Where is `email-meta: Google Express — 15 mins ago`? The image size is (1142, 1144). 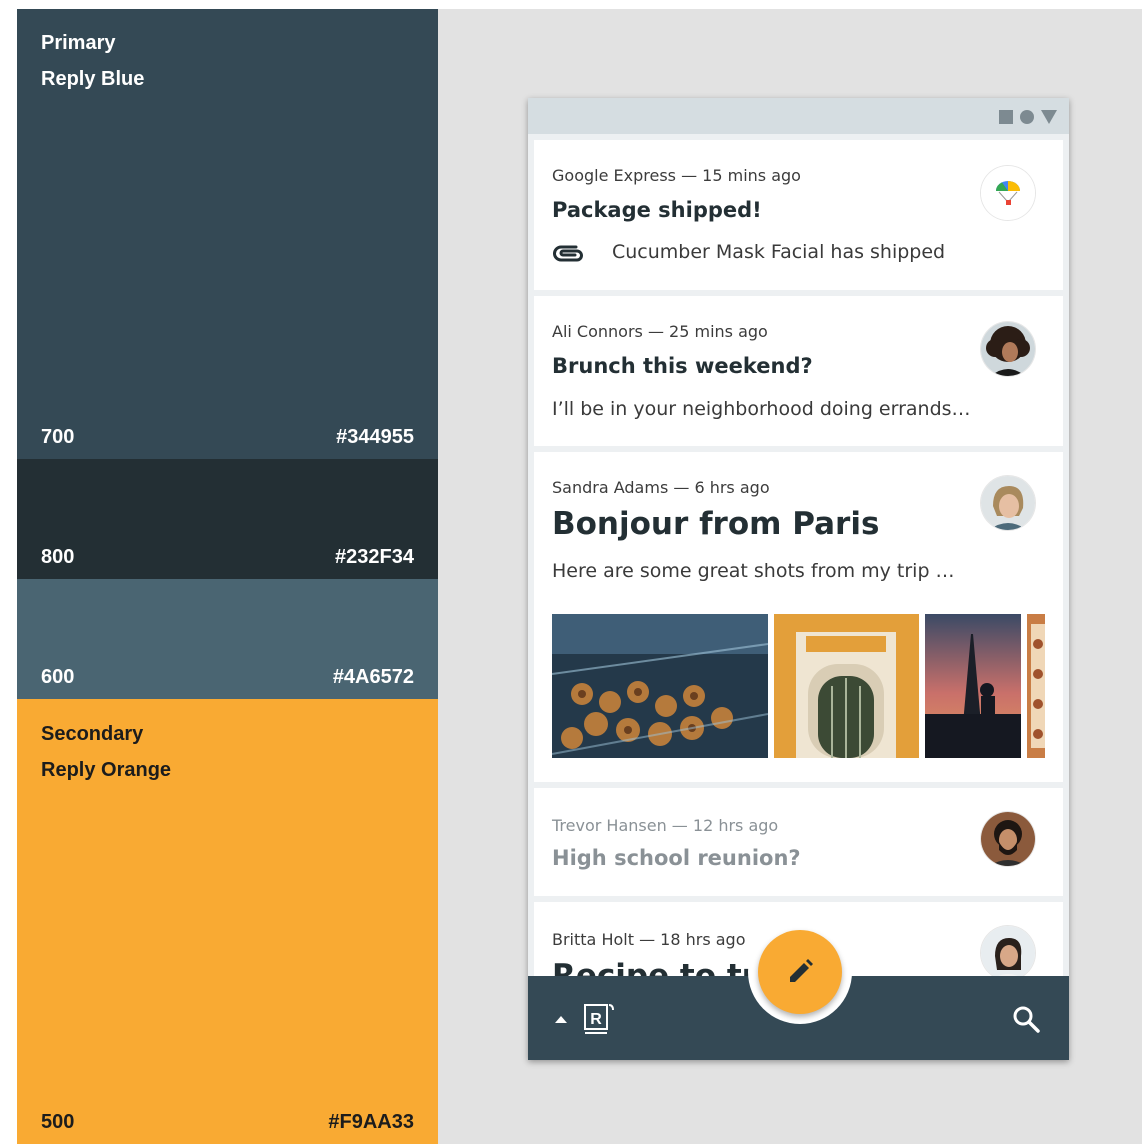
email-meta: Google Express — 15 mins ago is located at coordinates (676, 175).